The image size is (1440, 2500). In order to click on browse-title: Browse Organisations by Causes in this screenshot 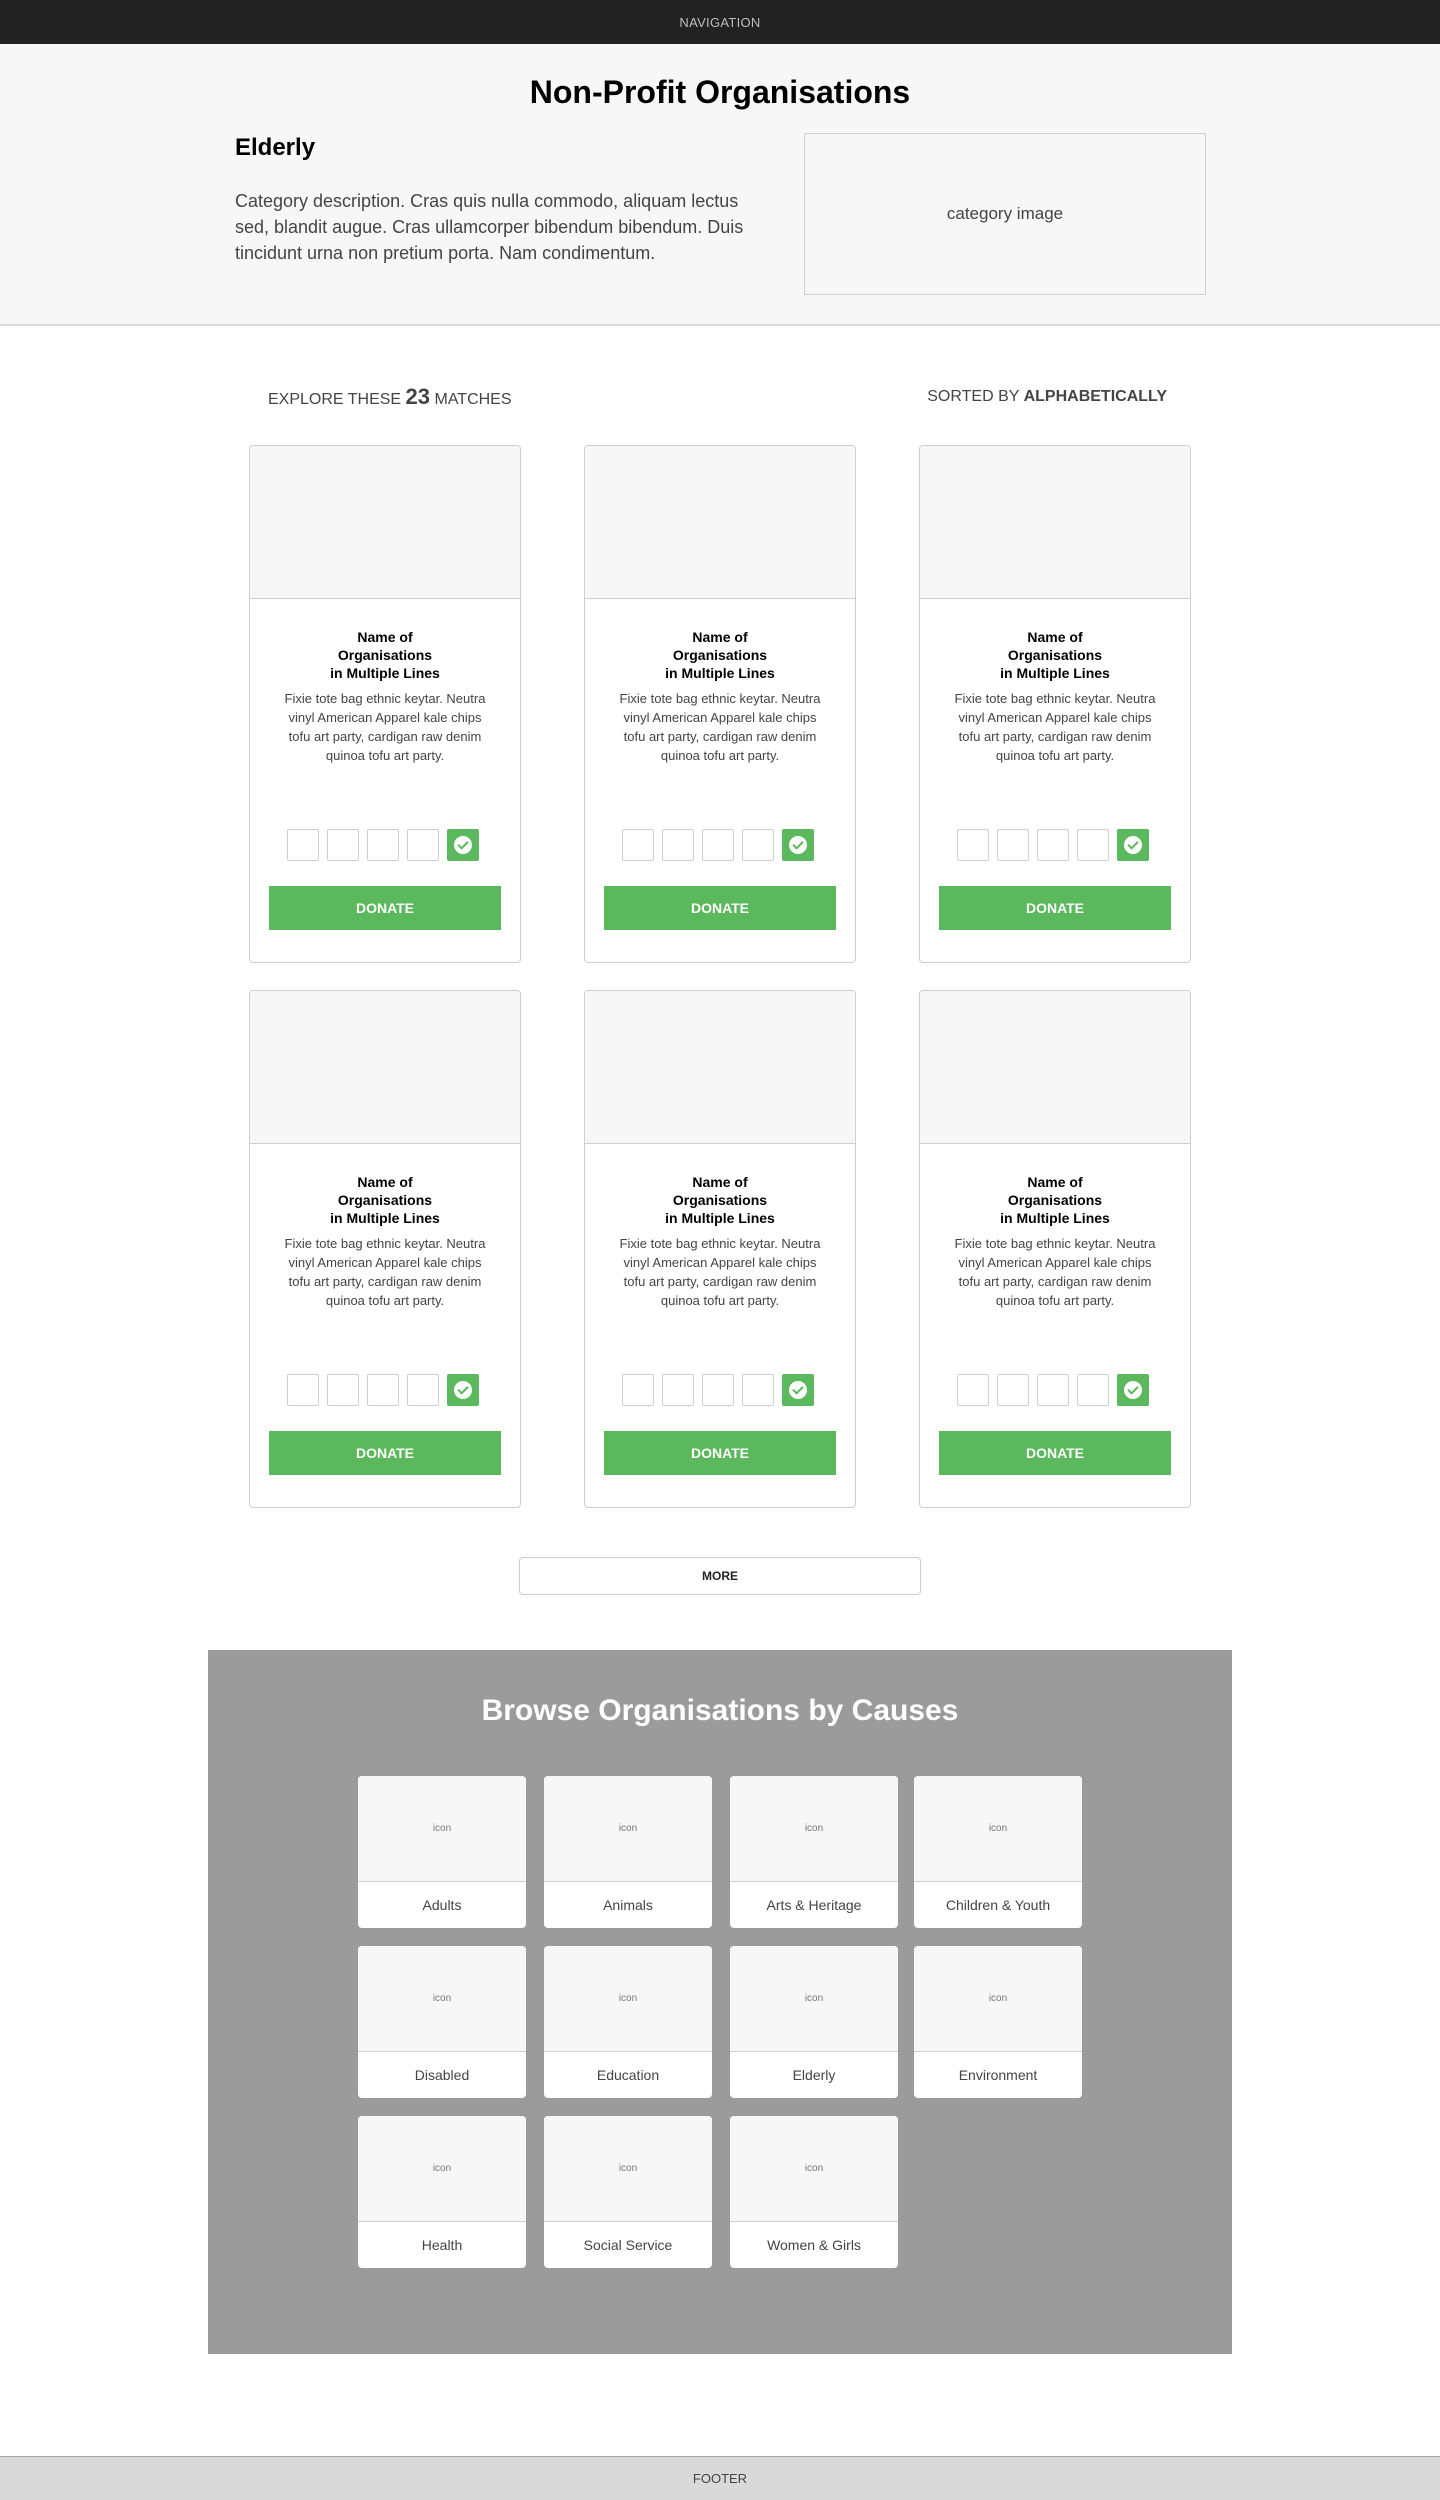, I will do `click(720, 1710)`.